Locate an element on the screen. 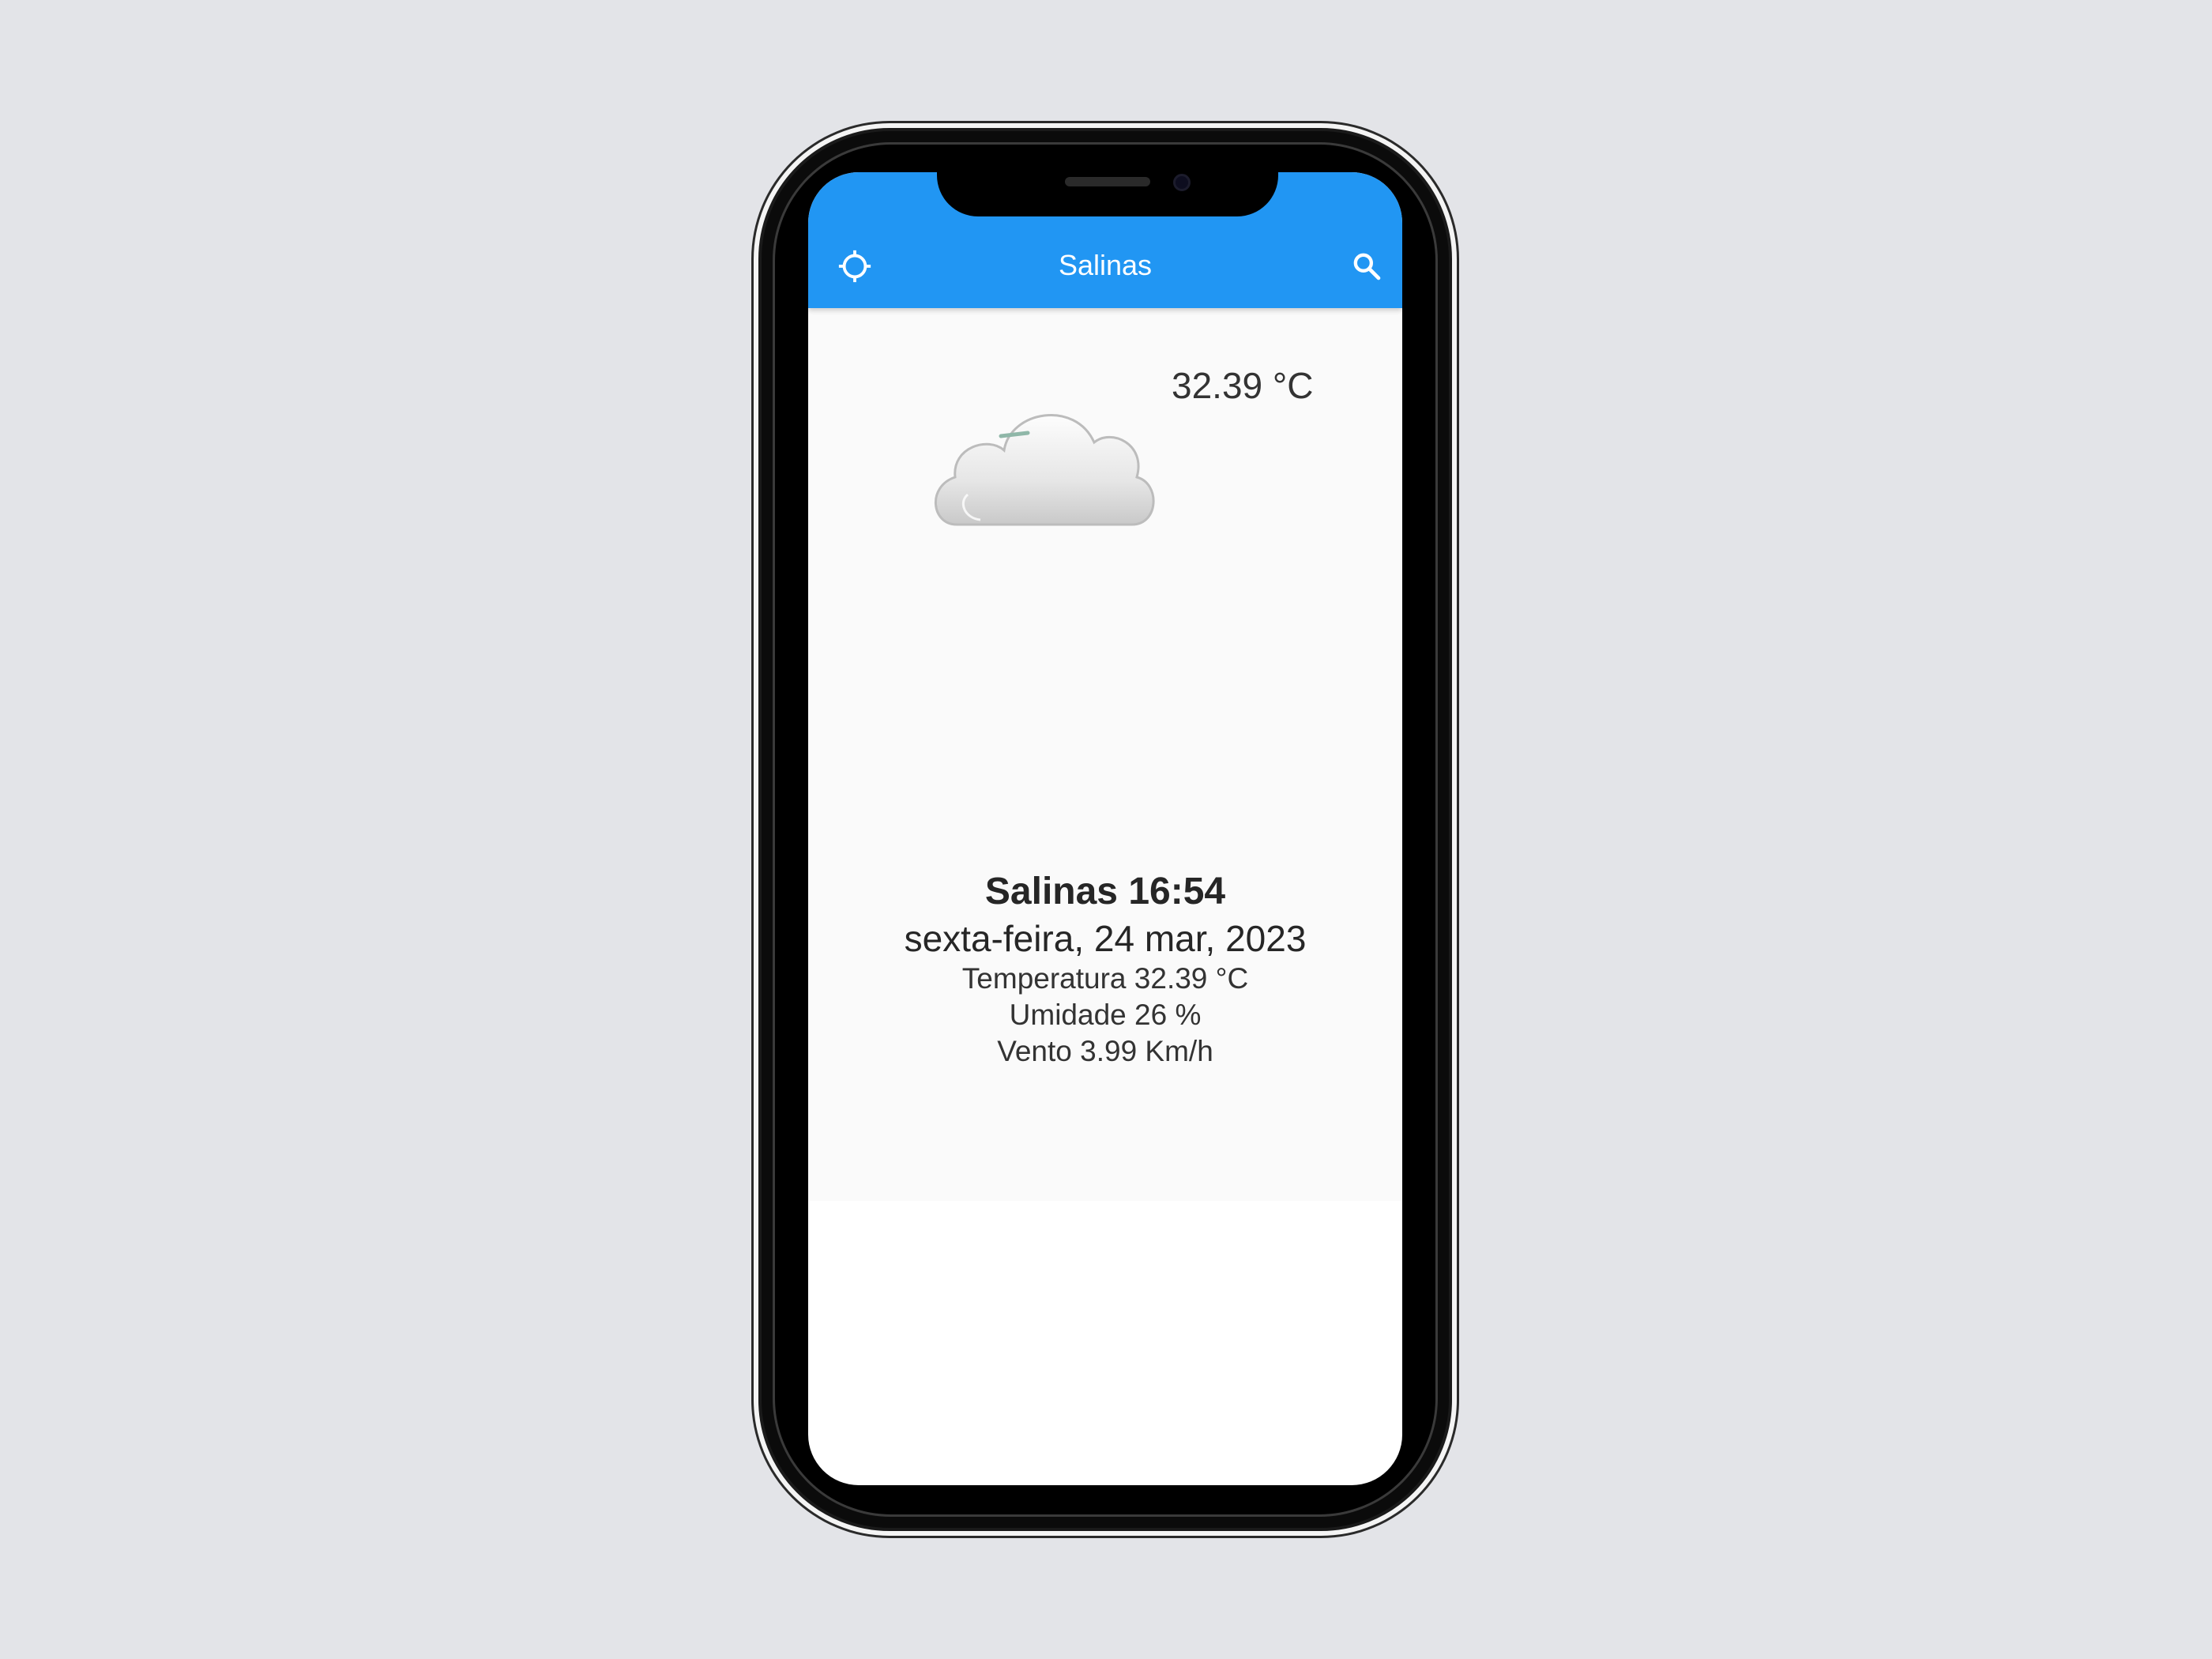 This screenshot has width=2212, height=1659. phone-notch is located at coordinates (1108, 191).